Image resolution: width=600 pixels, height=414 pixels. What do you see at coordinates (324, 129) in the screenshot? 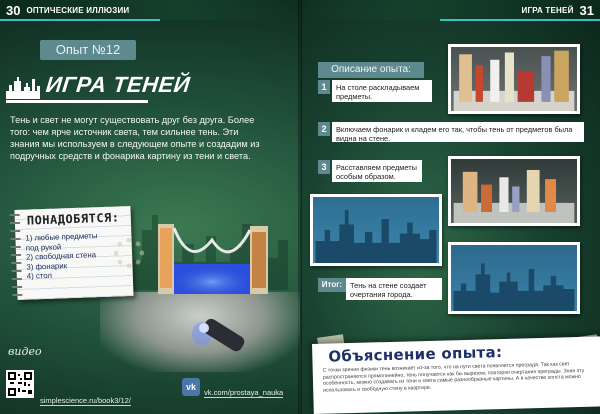
I see `step-number: 2` at bounding box center [324, 129].